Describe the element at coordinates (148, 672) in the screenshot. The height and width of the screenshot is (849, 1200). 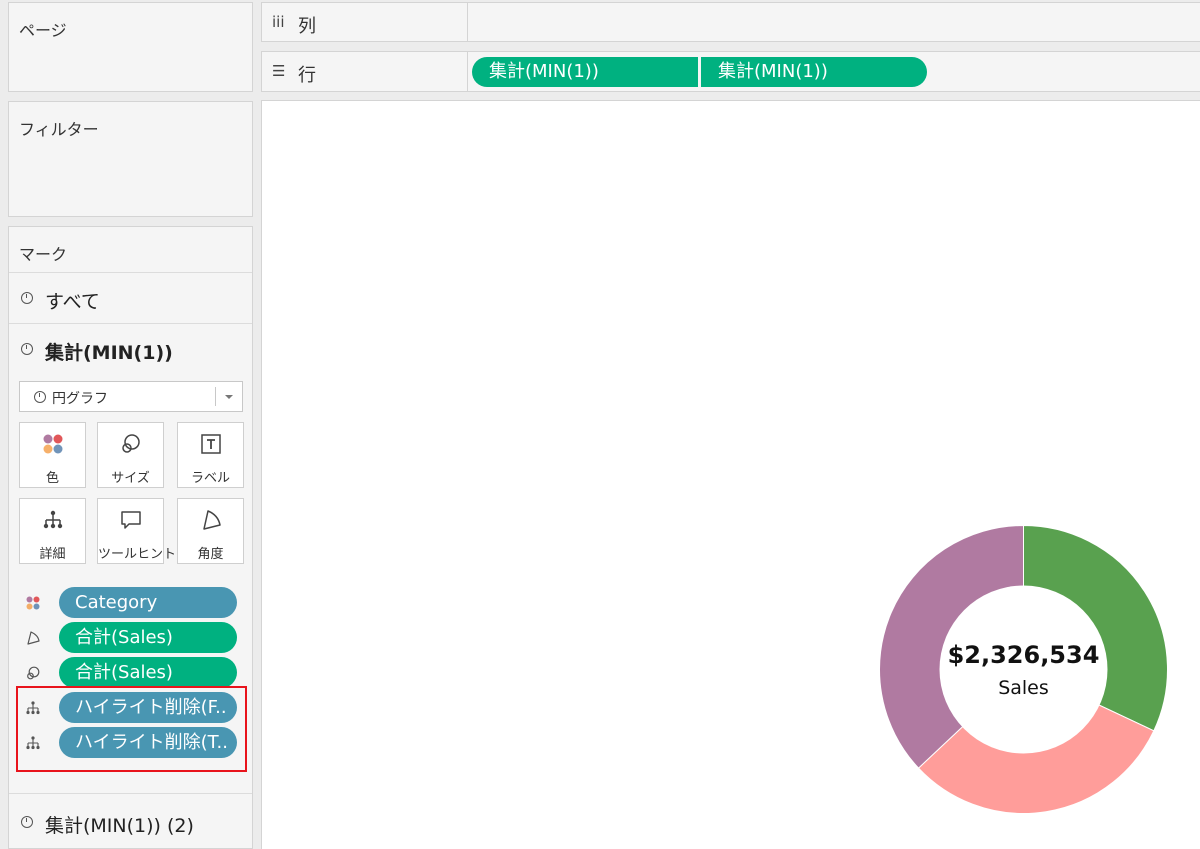
I see `sum-sales-size-pill: 合計(Sales)` at that location.